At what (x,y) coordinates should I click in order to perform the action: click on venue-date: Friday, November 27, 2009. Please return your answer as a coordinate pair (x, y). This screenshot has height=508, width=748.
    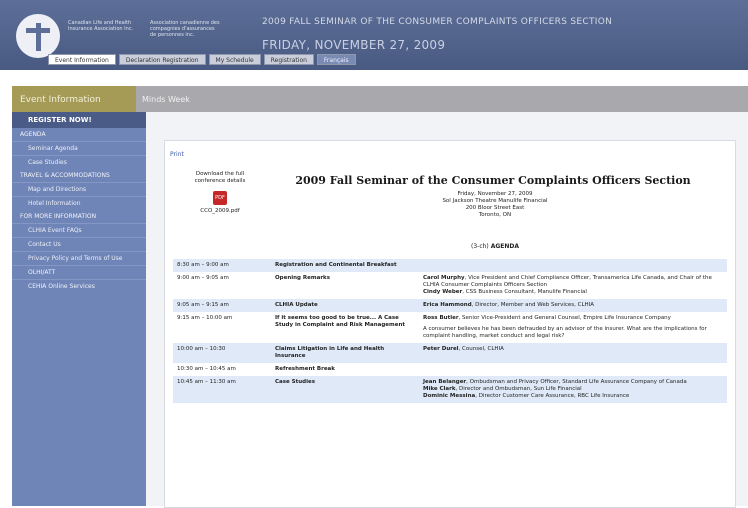
    Looking at the image, I should click on (495, 194).